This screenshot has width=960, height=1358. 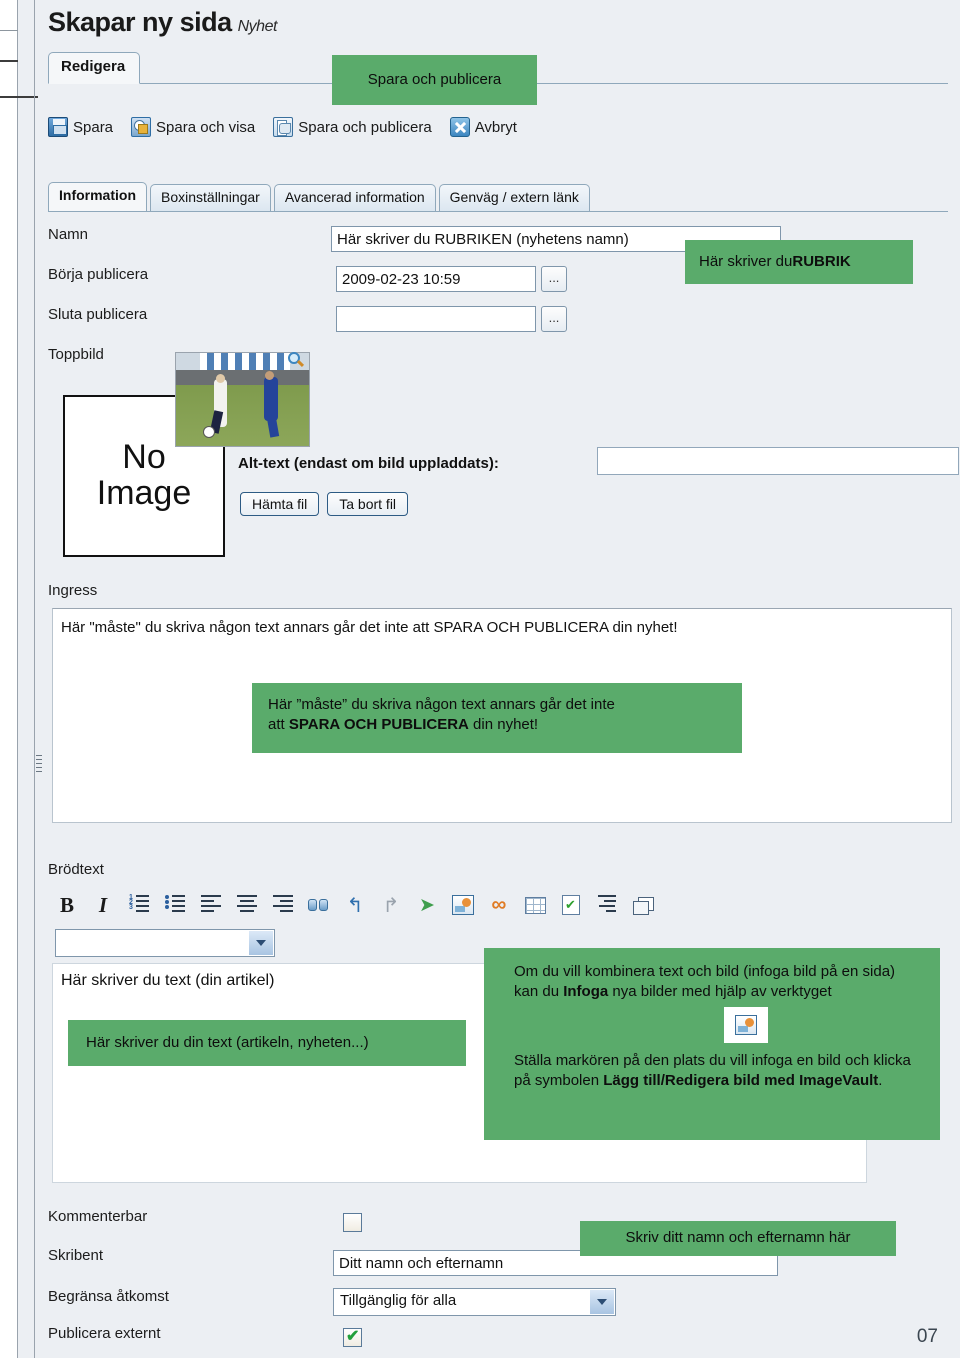 I want to click on spellcheck-icon, so click(x=571, y=905).